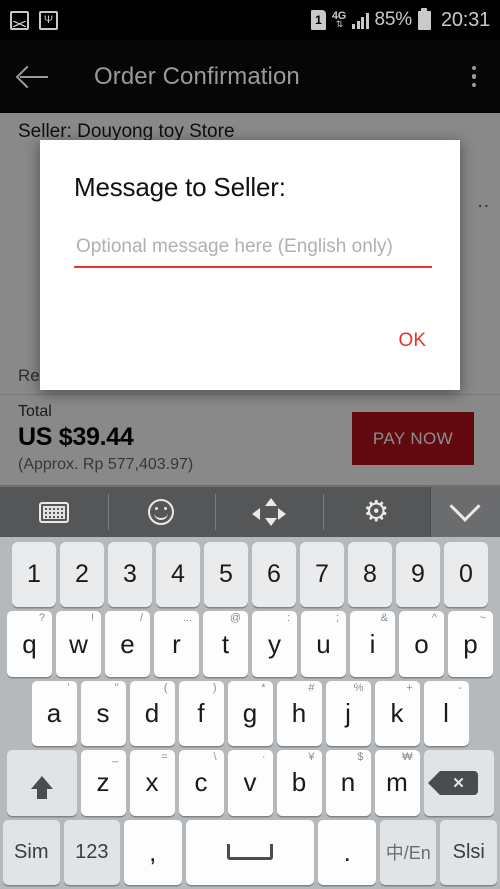 This screenshot has width=500, height=889. I want to click on kebab-menu-icon, so click(474, 77).